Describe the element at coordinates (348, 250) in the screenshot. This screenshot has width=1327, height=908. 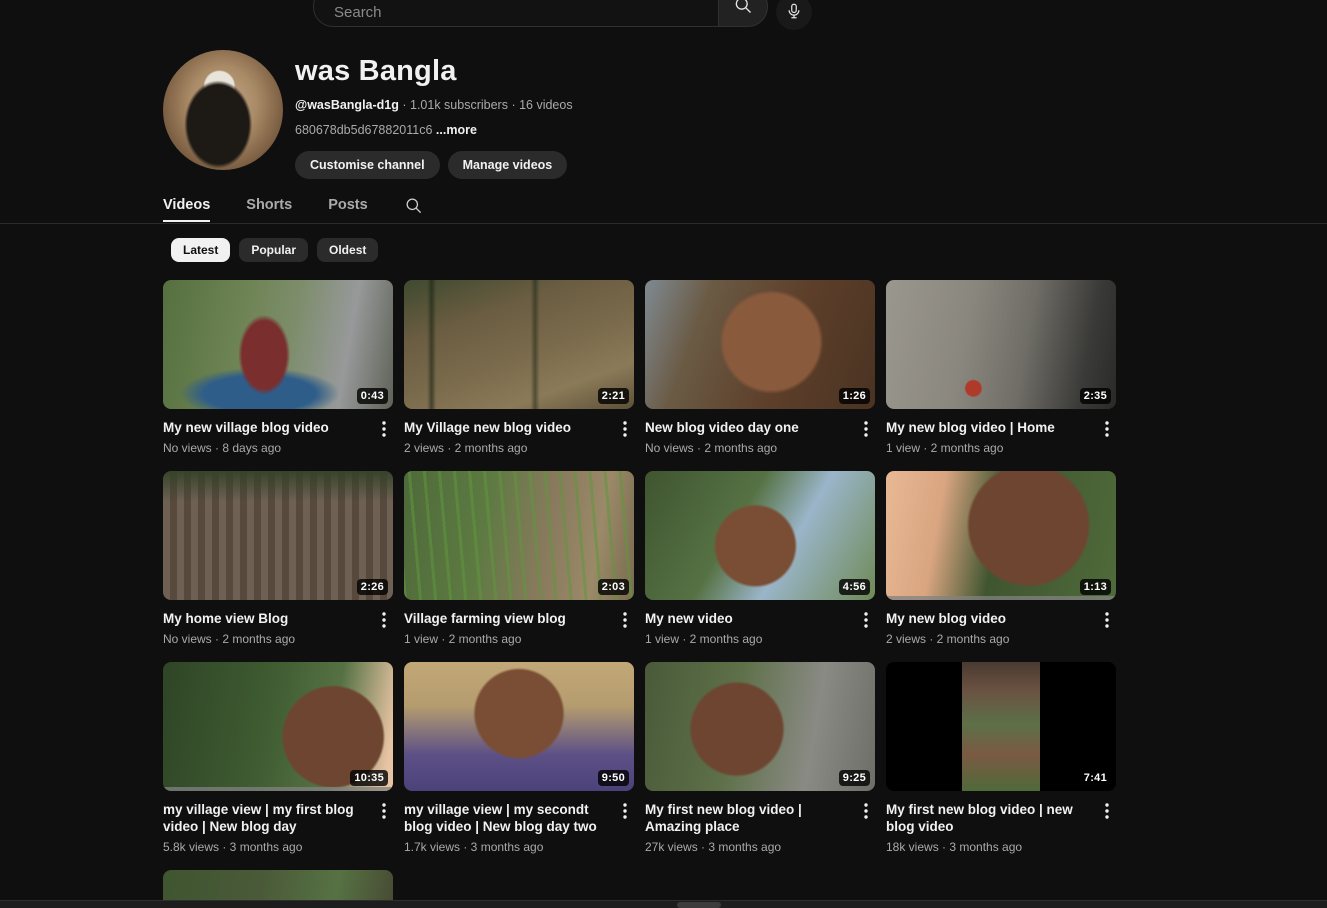
I see `chip-oldest: Oldest` at that location.